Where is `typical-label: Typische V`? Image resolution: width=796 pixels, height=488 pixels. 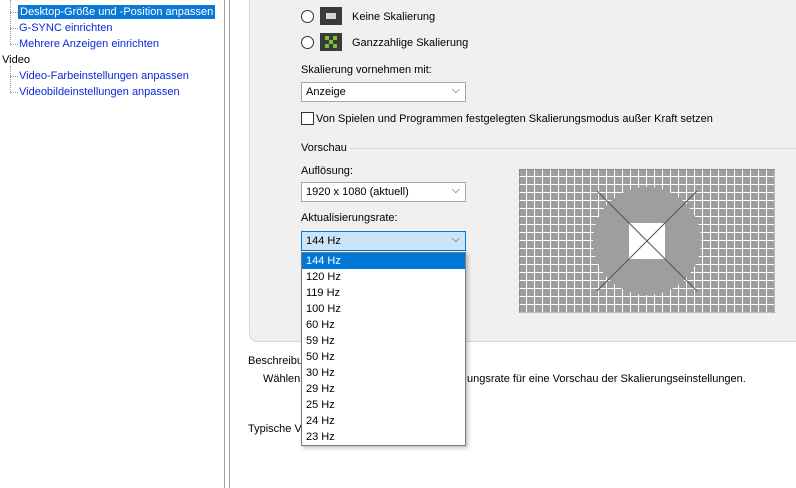 typical-label: Typische V is located at coordinates (275, 429).